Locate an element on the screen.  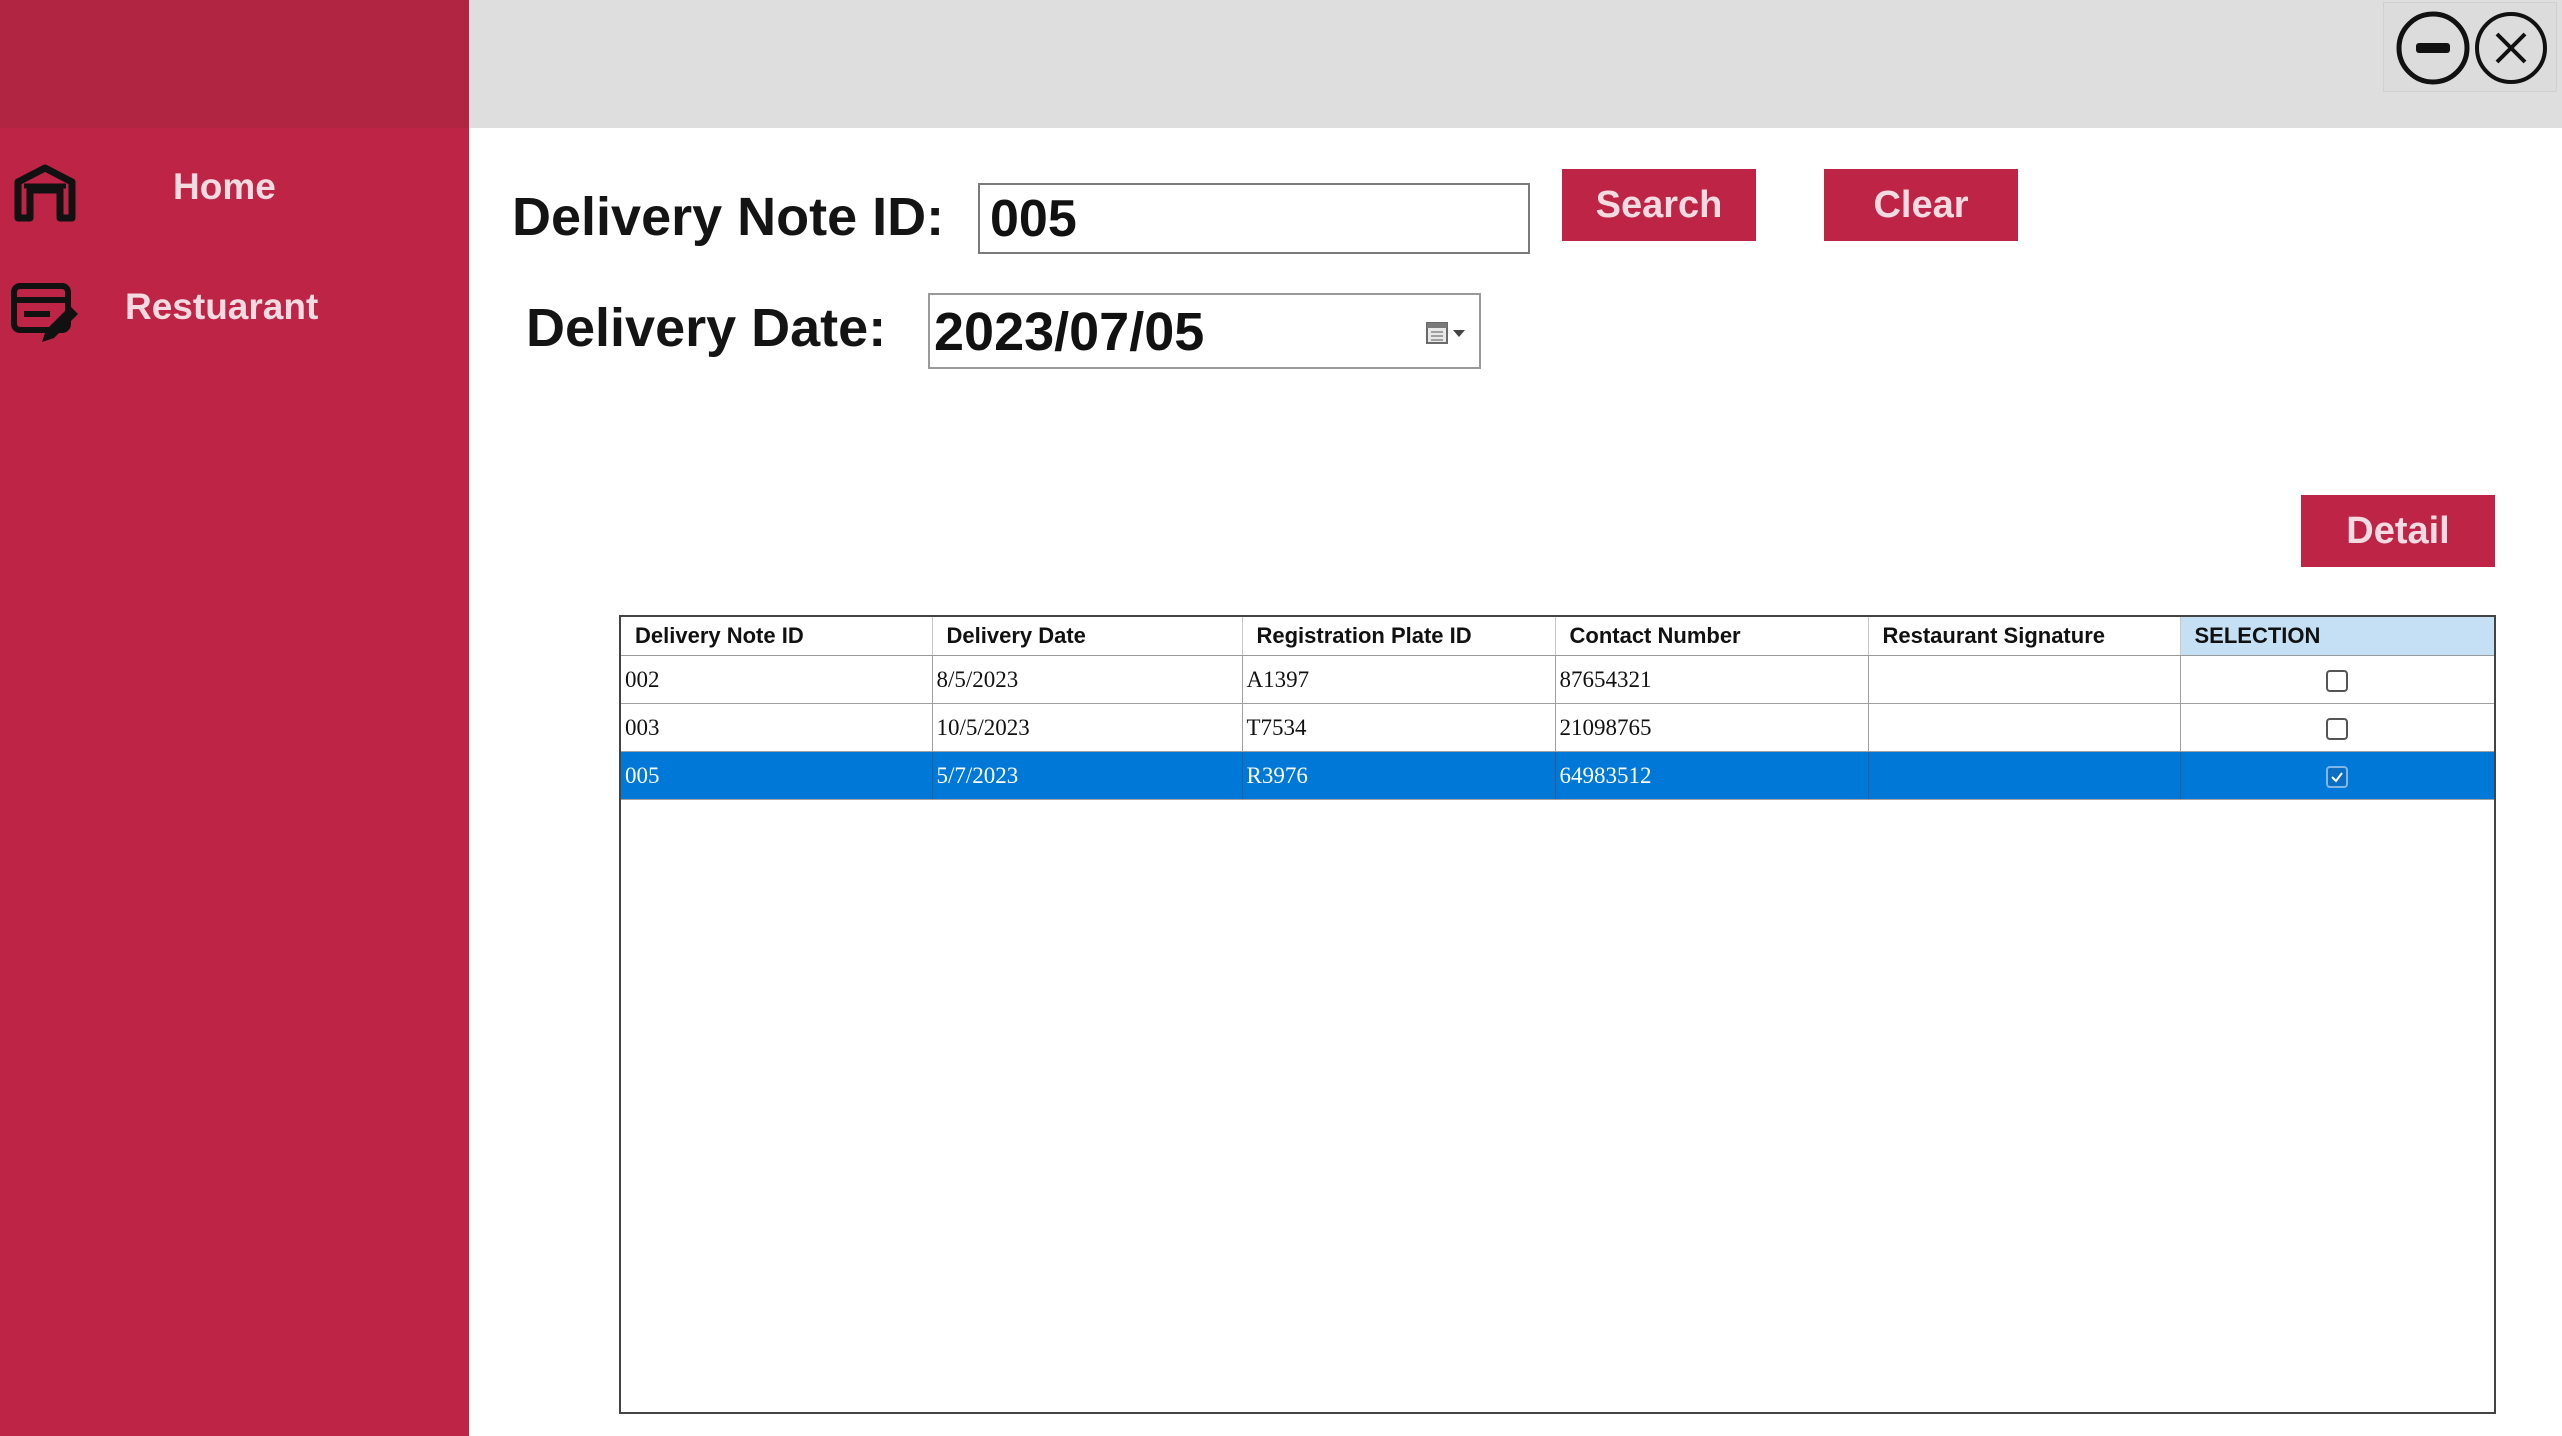
checkmark-icon is located at coordinates (2337, 777).